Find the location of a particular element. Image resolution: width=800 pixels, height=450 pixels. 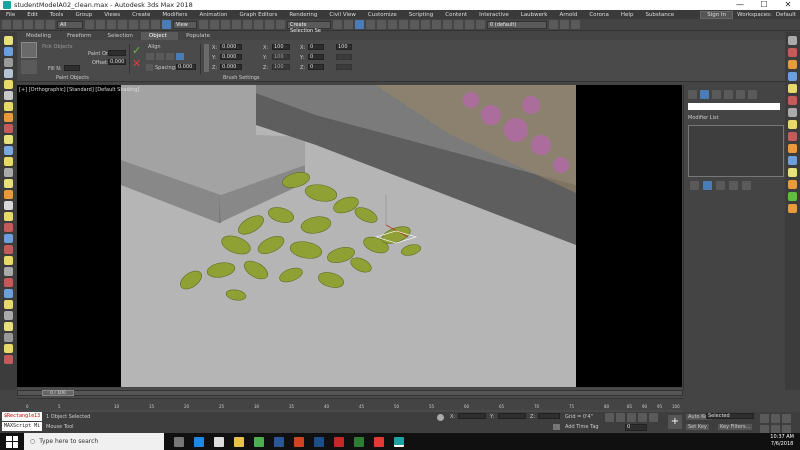

keyboard-shortcut-icon is located at coordinates (225, 24).